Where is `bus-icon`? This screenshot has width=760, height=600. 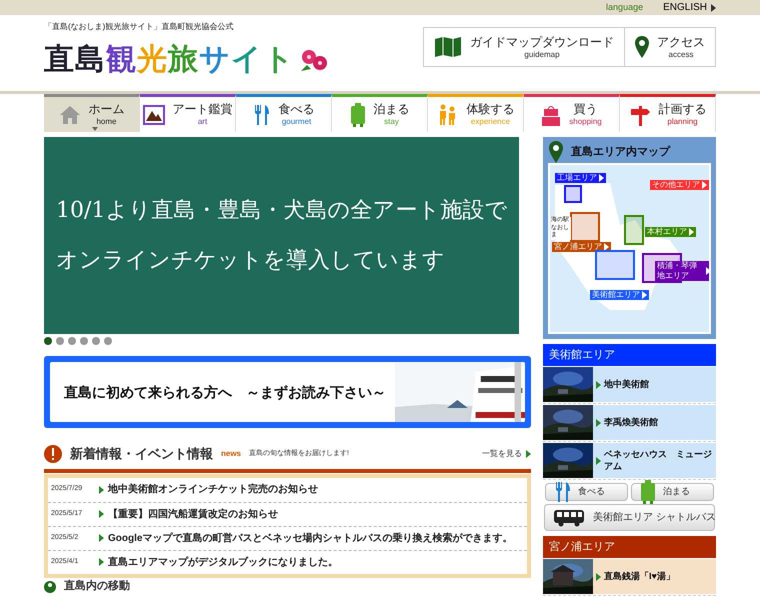 bus-icon is located at coordinates (569, 517).